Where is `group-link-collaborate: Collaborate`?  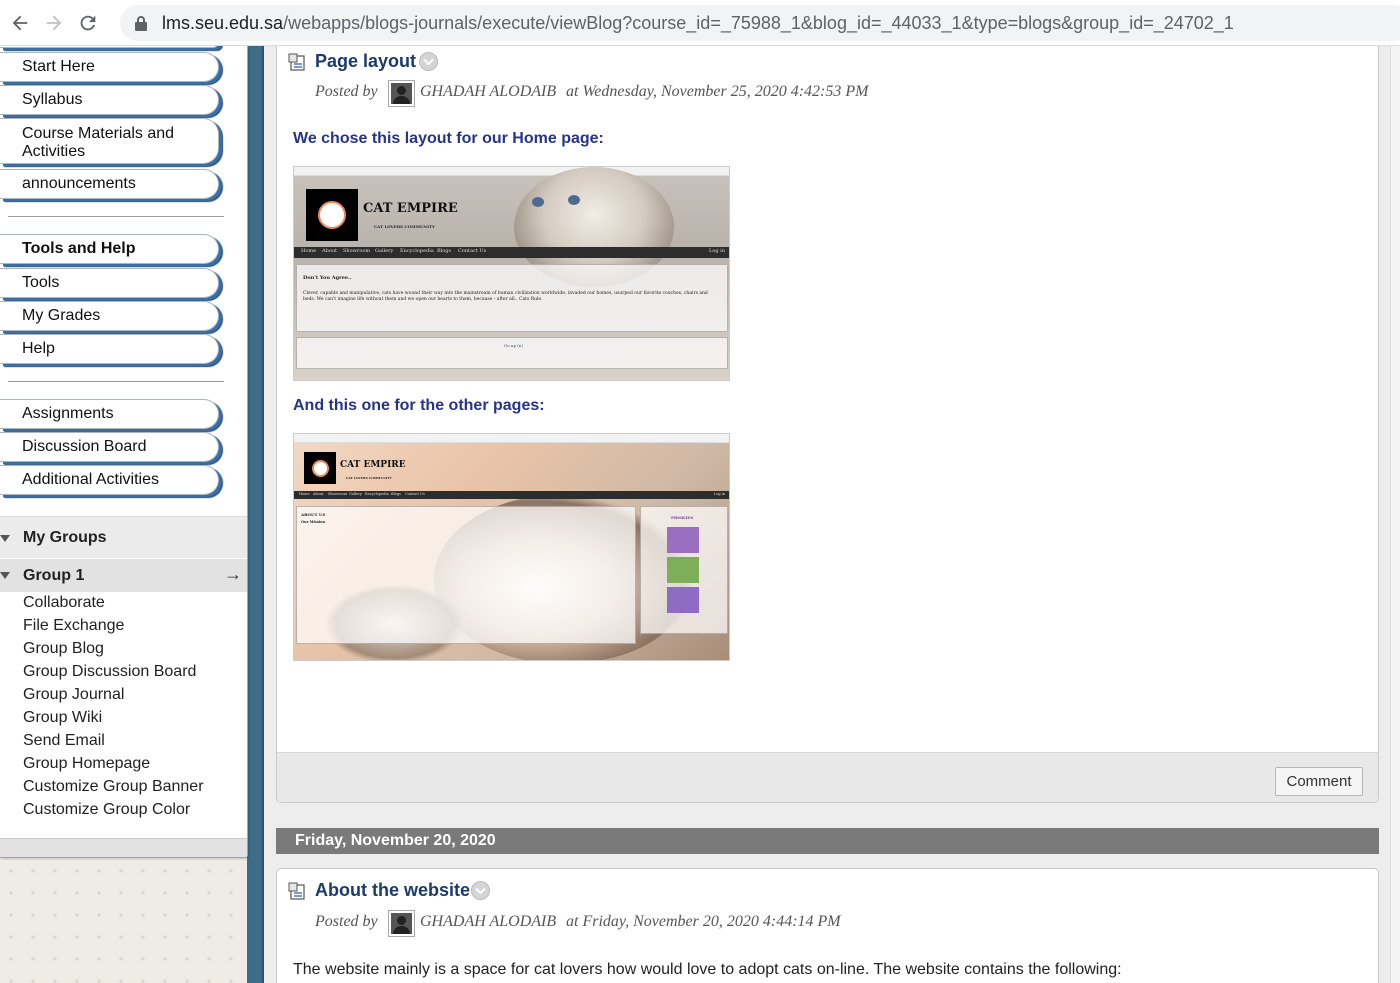 group-link-collaborate: Collaborate is located at coordinates (64, 603).